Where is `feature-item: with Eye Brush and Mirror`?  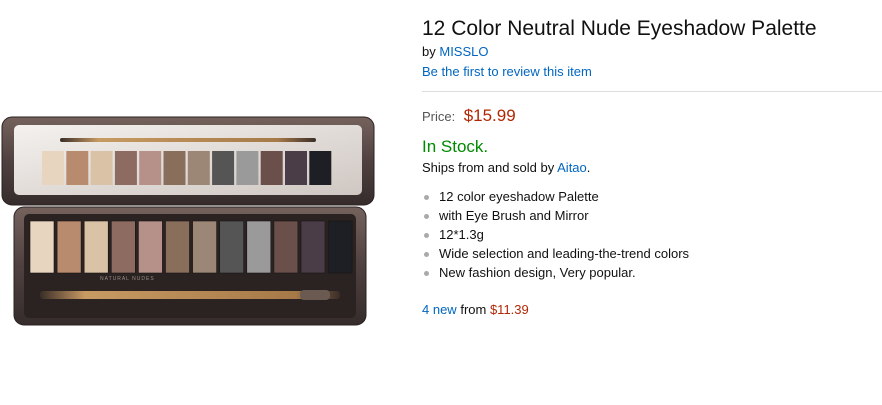 feature-item: with Eye Brush and Mirror is located at coordinates (555, 216).